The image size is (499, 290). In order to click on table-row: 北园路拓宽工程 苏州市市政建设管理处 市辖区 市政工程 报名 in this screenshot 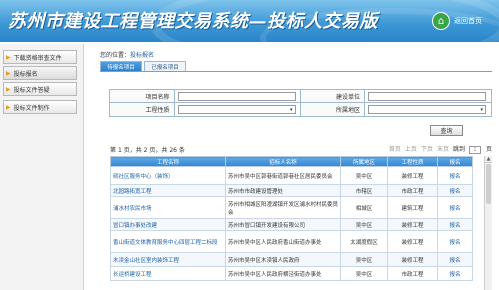, I will do `click(291, 190)`.